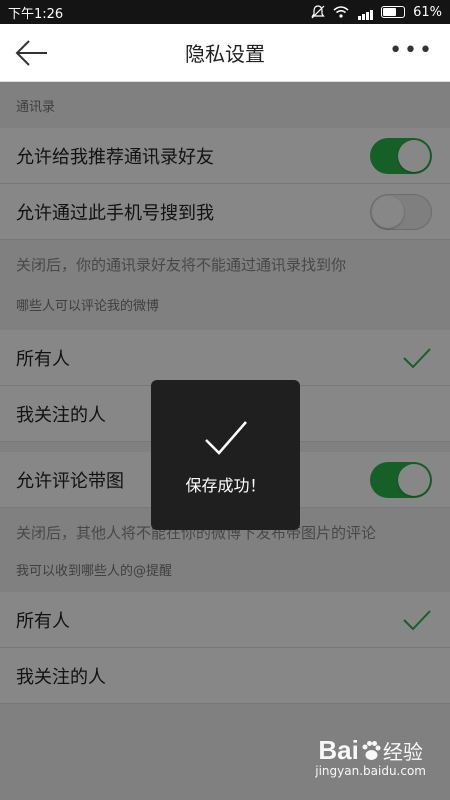 The width and height of the screenshot is (450, 800). Describe the element at coordinates (225, 438) in the screenshot. I see `success-check-icon` at that location.